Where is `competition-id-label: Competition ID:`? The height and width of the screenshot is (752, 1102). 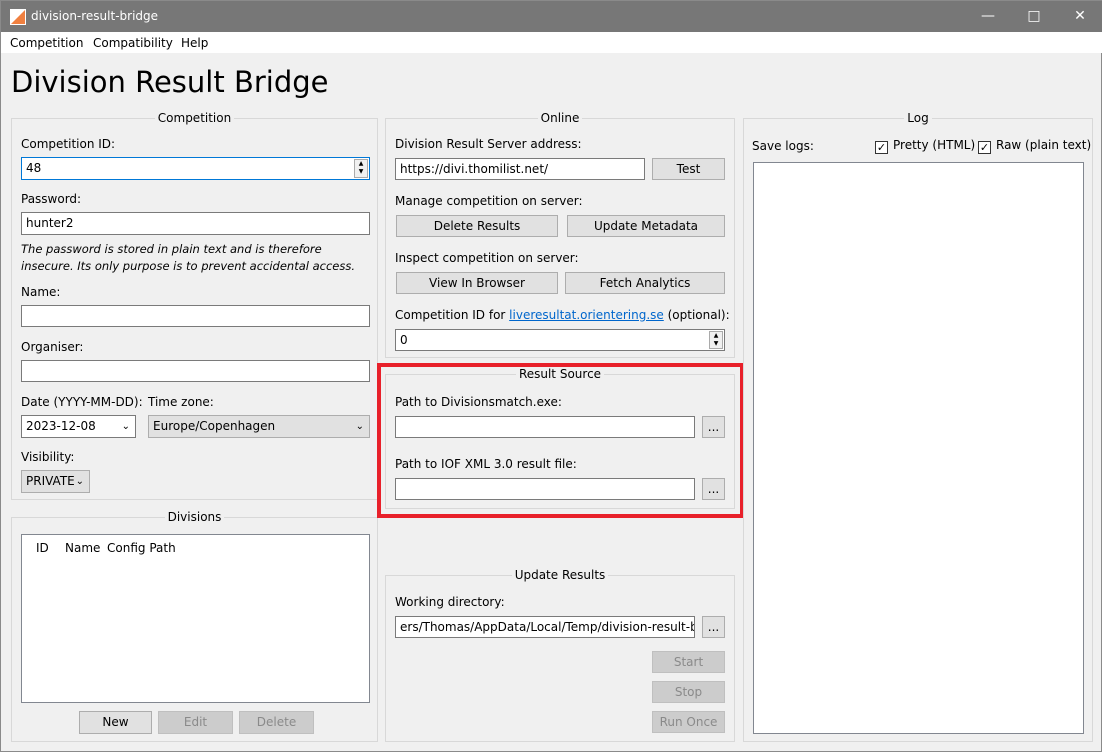
competition-id-label: Competition ID: is located at coordinates (68, 144).